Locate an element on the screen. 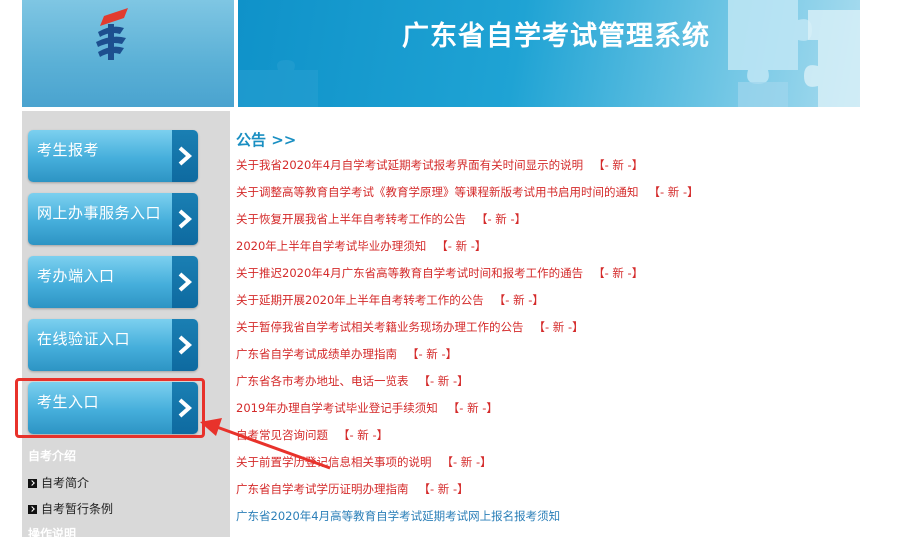  notice-text: 2020年上半年自学考试毕业办理须知 is located at coordinates (331, 246).